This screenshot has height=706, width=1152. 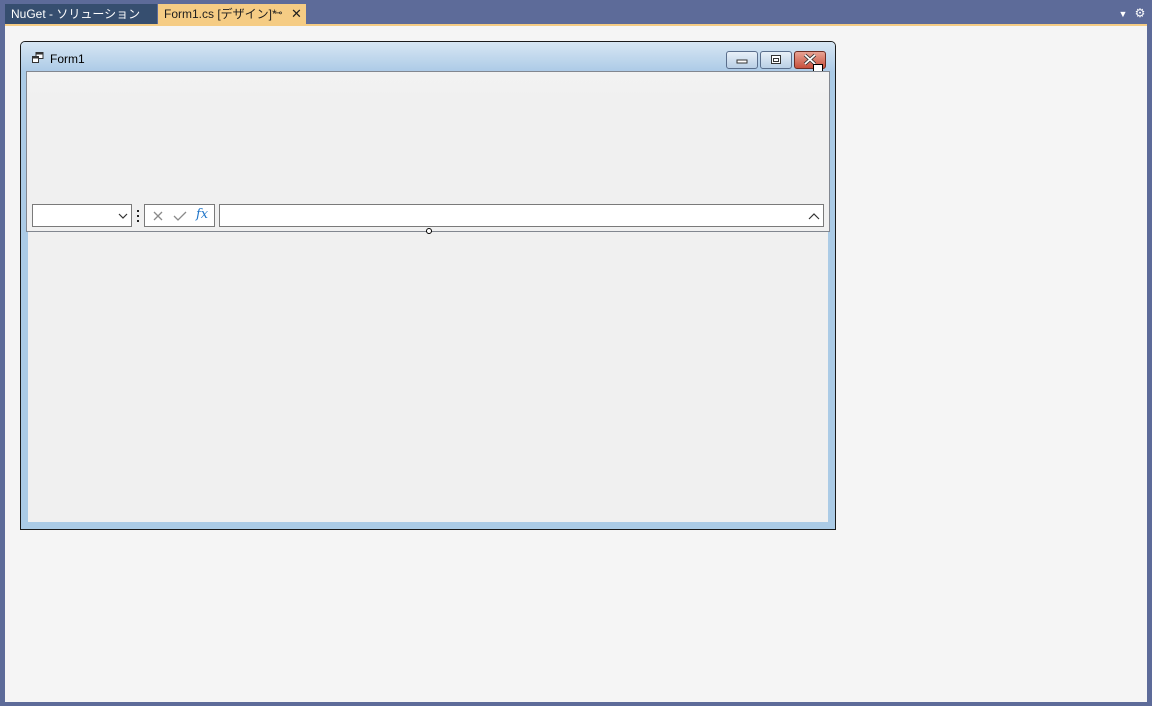 I want to click on minimize-icon, so click(x=742, y=61).